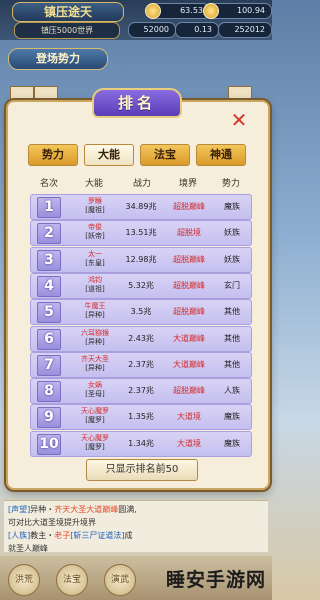  Describe the element at coordinates (24, 580) in the screenshot. I see `nav-button: 洪荒` at that location.